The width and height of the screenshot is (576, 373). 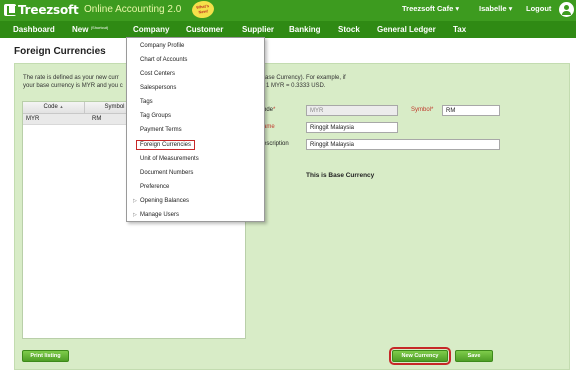 What do you see at coordinates (161, 130) in the screenshot?
I see `menu-item-payment-terms: Payment Terms` at bounding box center [161, 130].